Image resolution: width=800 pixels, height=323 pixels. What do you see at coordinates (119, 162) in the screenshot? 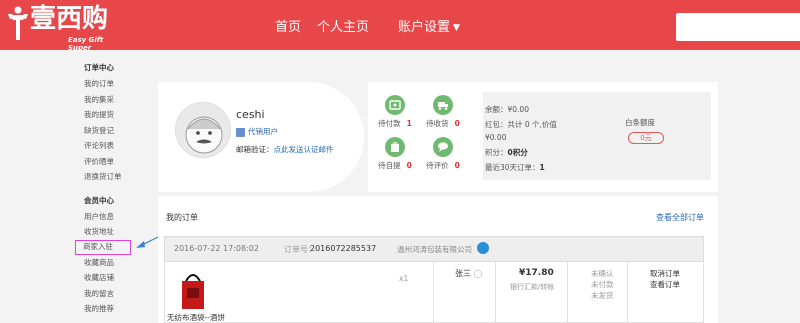
I see `sidebar-item-review-share: 评价晒单` at bounding box center [119, 162].